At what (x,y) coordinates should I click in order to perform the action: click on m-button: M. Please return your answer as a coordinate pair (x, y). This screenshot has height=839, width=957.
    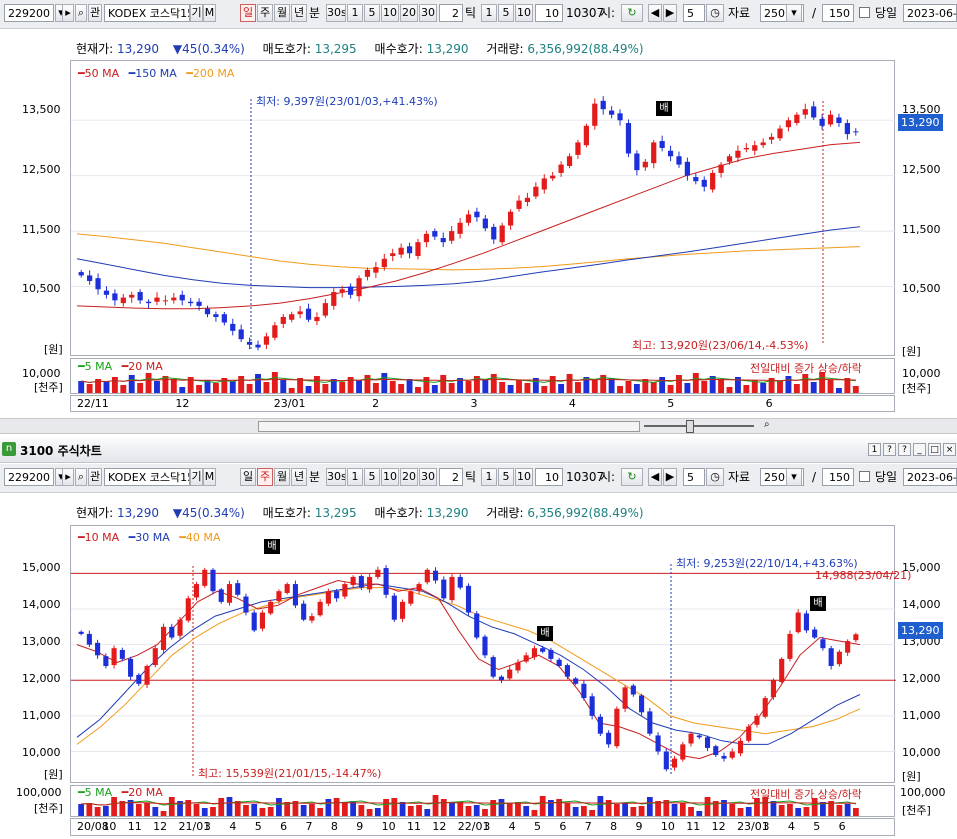
    Looking at the image, I should click on (209, 13).